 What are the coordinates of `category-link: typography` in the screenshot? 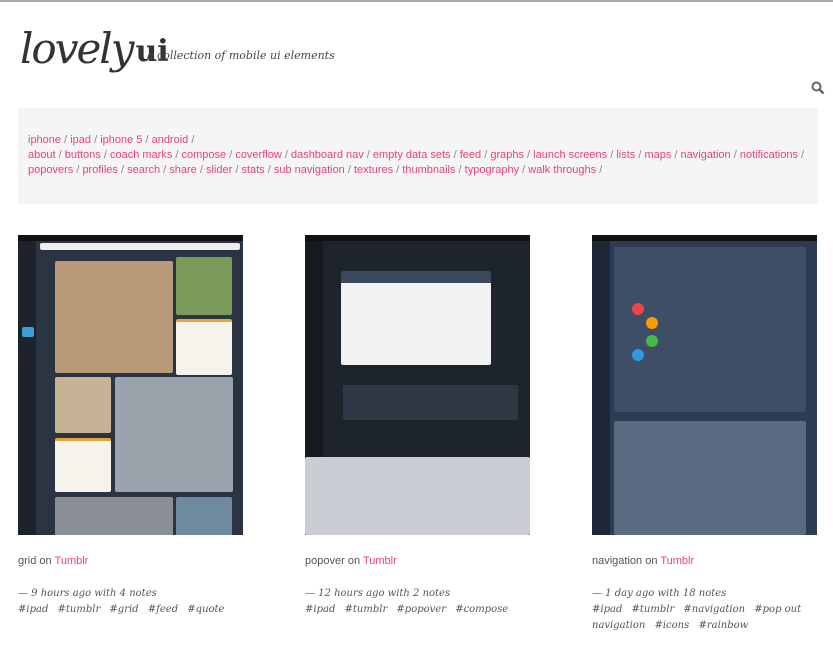 It's located at (492, 170).